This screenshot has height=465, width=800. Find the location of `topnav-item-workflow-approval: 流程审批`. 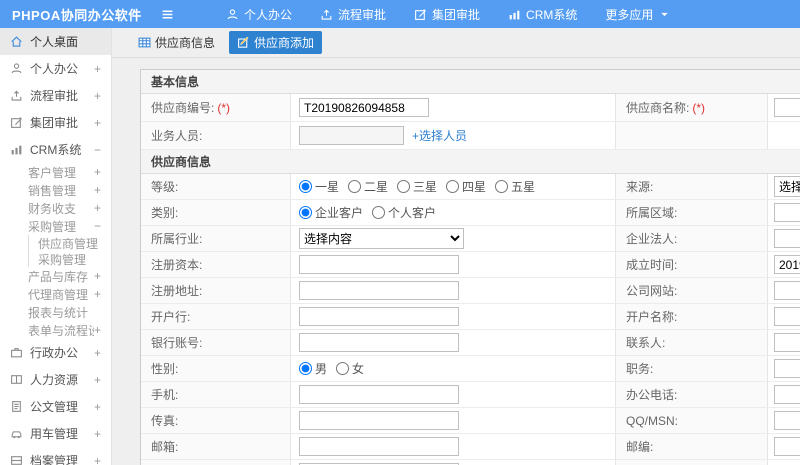

topnav-item-workflow-approval: 流程审批 is located at coordinates (353, 14).